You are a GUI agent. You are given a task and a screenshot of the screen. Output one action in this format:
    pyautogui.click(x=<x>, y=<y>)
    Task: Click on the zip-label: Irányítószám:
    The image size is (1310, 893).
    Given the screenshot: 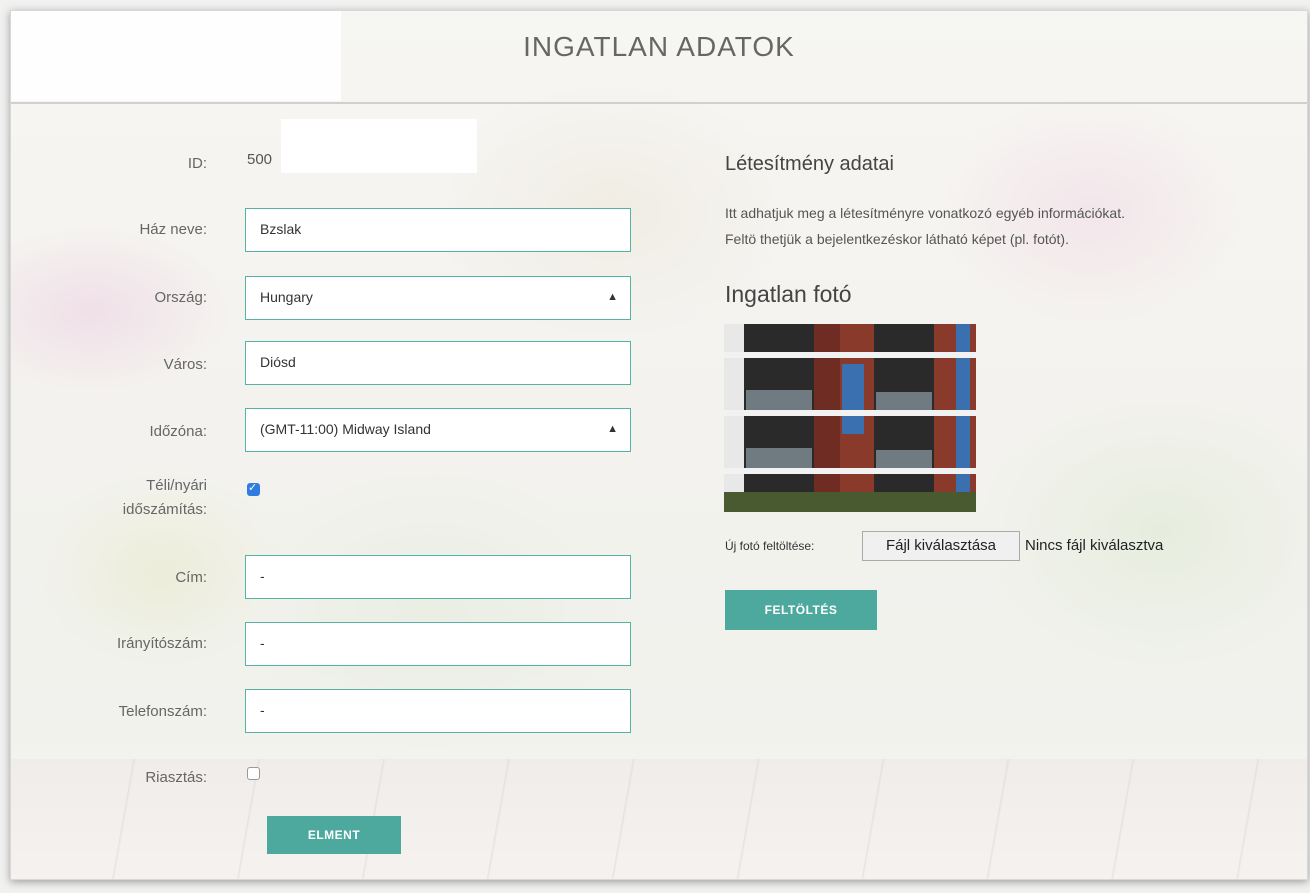 What is the action you would take?
    pyautogui.click(x=161, y=643)
    